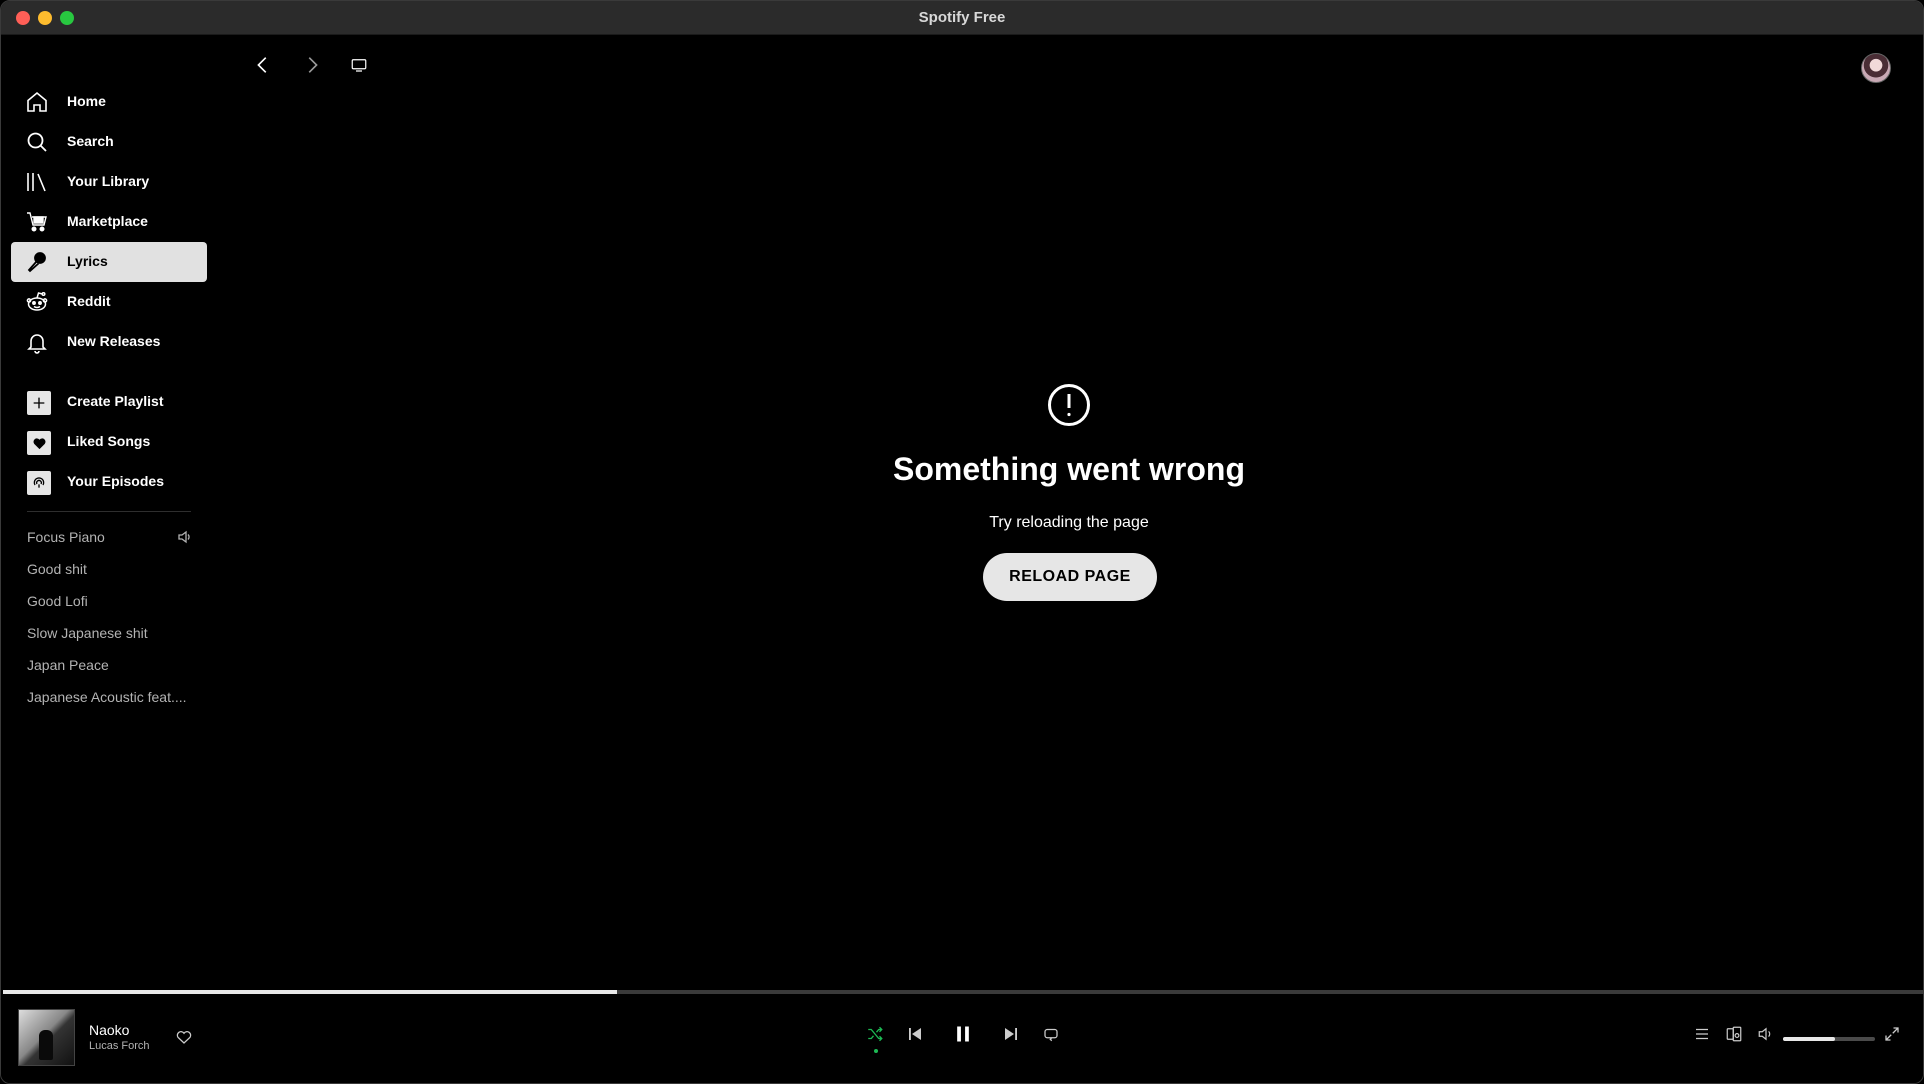 The width and height of the screenshot is (1924, 1084). I want to click on pause-button, so click(963, 1036).